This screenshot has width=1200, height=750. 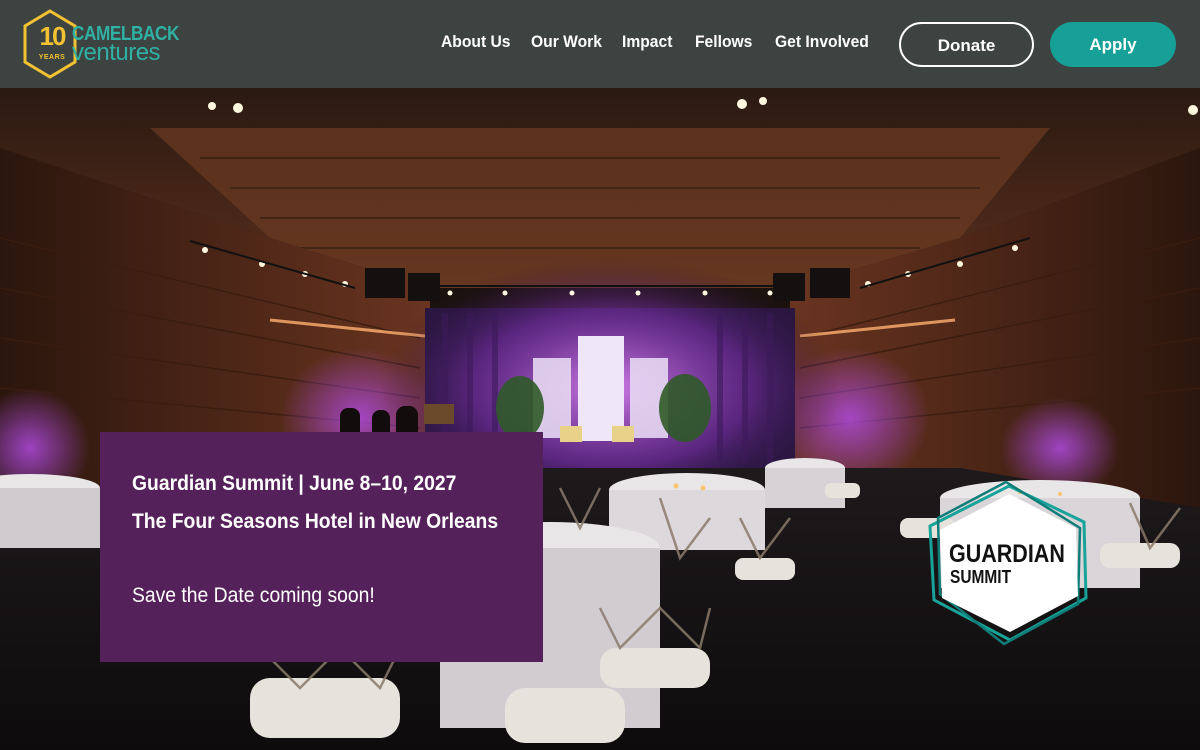 I want to click on save-the-date-text: Save the Date coming soon!, so click(x=253, y=595).